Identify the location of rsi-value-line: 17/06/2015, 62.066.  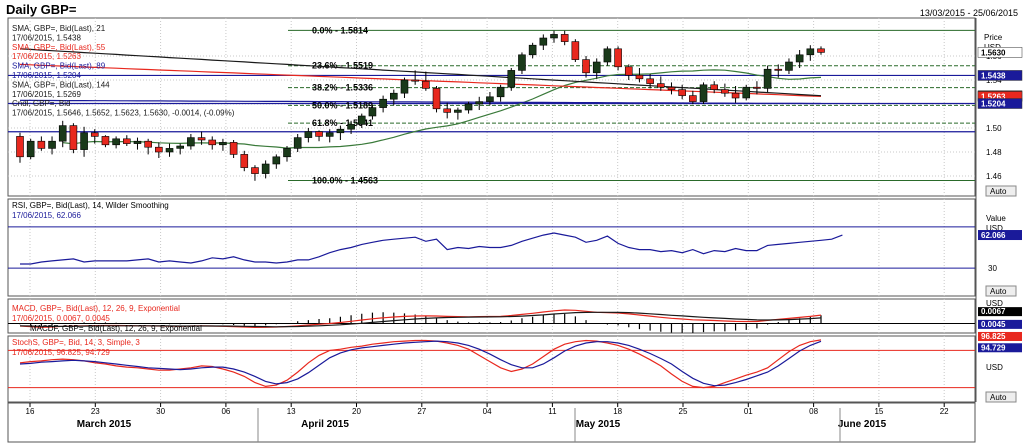
(47, 215).